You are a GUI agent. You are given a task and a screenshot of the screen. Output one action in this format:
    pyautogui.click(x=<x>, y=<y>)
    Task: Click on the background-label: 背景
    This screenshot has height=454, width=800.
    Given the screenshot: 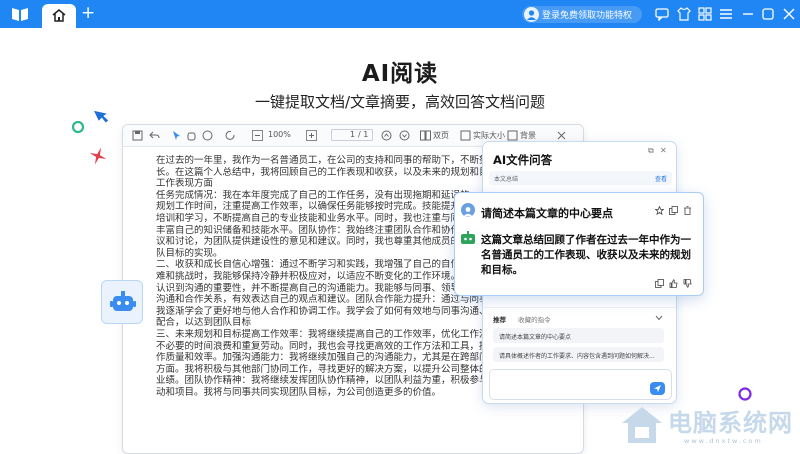 What is the action you would take?
    pyautogui.click(x=528, y=135)
    